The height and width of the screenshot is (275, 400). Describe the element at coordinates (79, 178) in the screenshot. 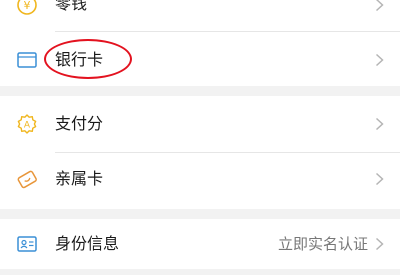

I see `row-family-card-label: 亲属卡` at that location.